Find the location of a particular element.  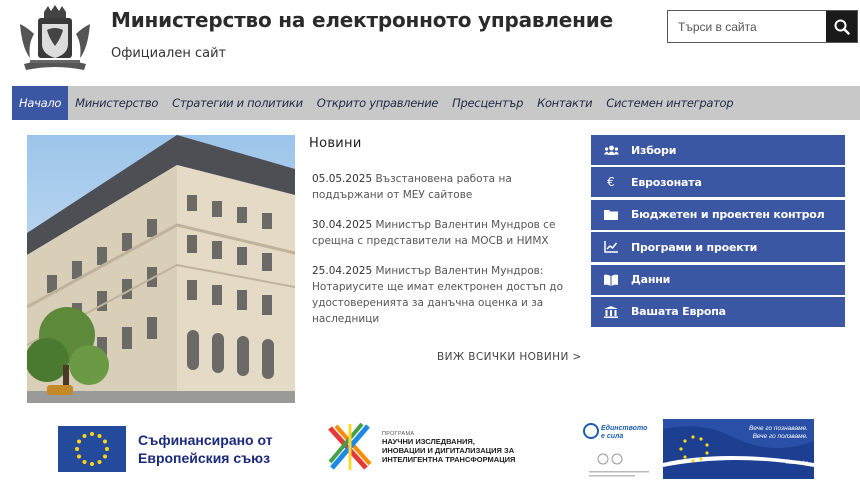

search-input is located at coordinates (747, 26).